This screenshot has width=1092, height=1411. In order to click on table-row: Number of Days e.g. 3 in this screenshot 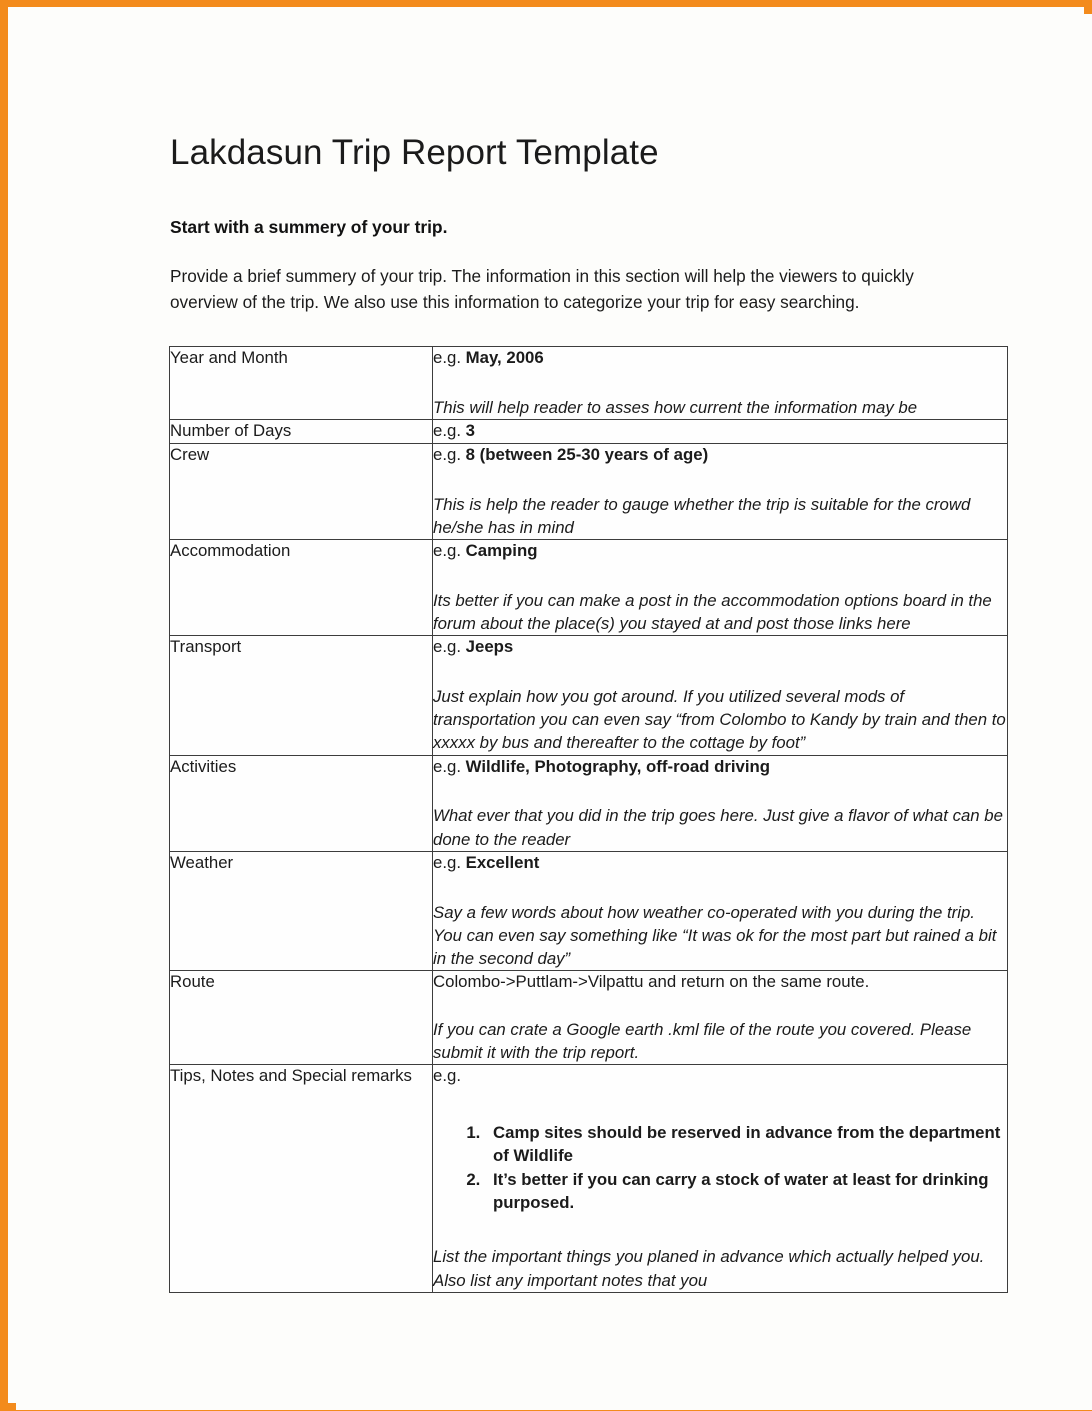, I will do `click(588, 431)`.